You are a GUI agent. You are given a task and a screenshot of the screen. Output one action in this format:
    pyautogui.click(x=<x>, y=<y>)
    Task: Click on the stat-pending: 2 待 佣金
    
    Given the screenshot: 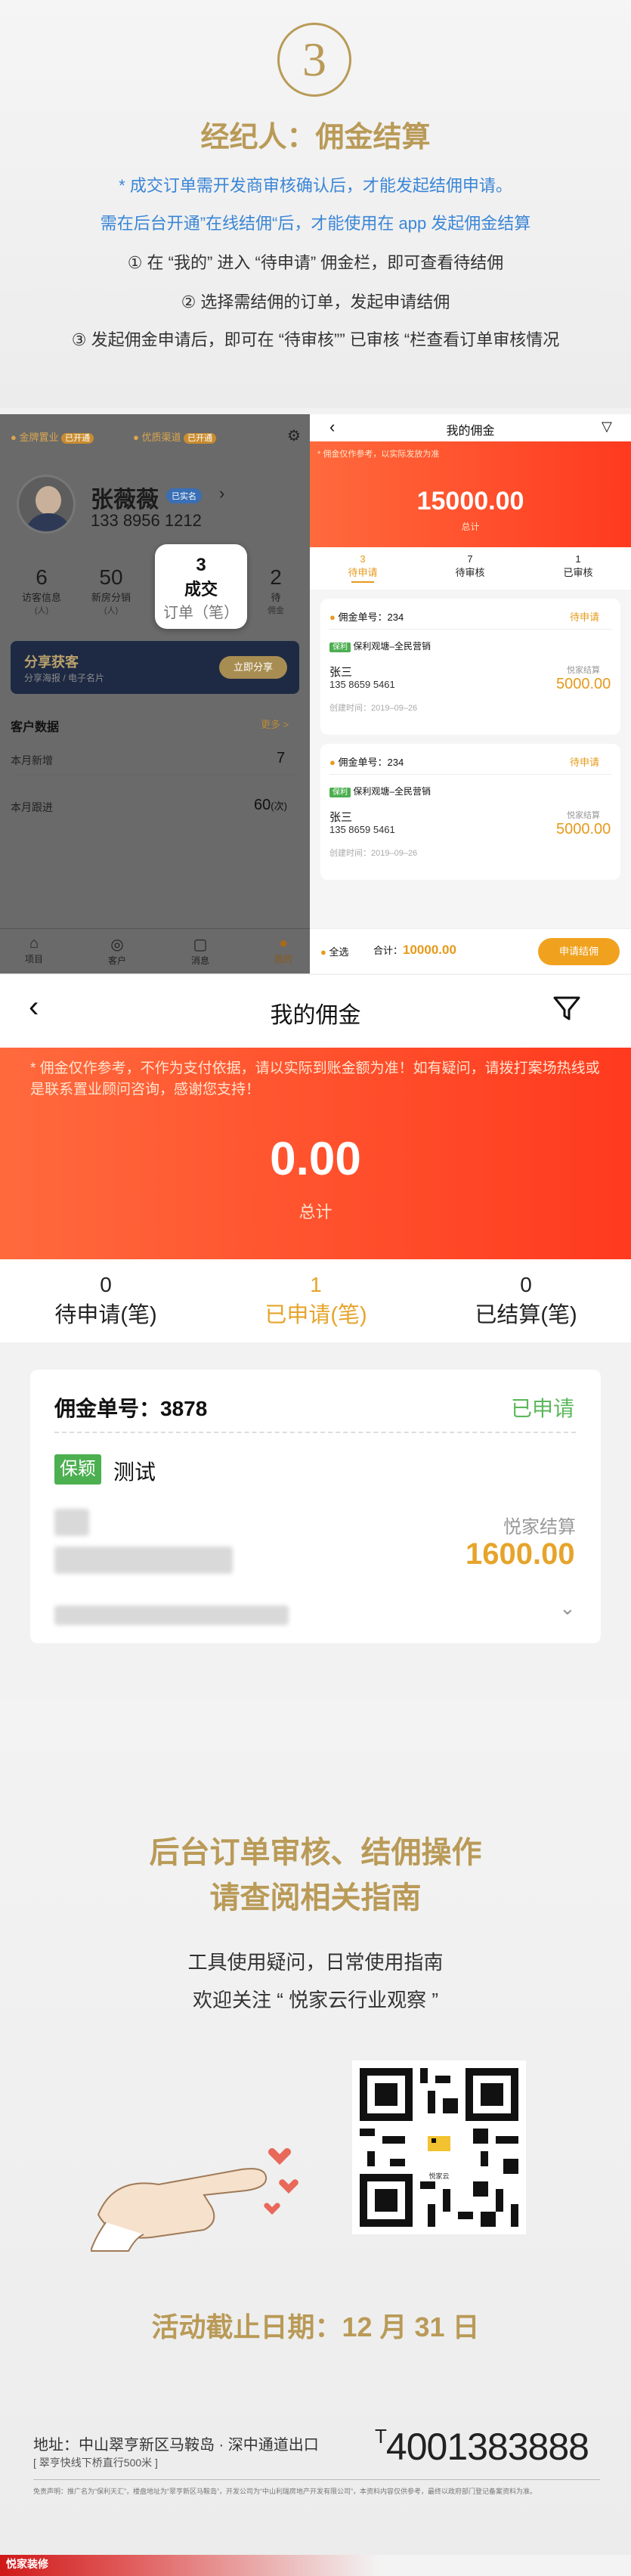 What is the action you would take?
    pyautogui.click(x=276, y=590)
    